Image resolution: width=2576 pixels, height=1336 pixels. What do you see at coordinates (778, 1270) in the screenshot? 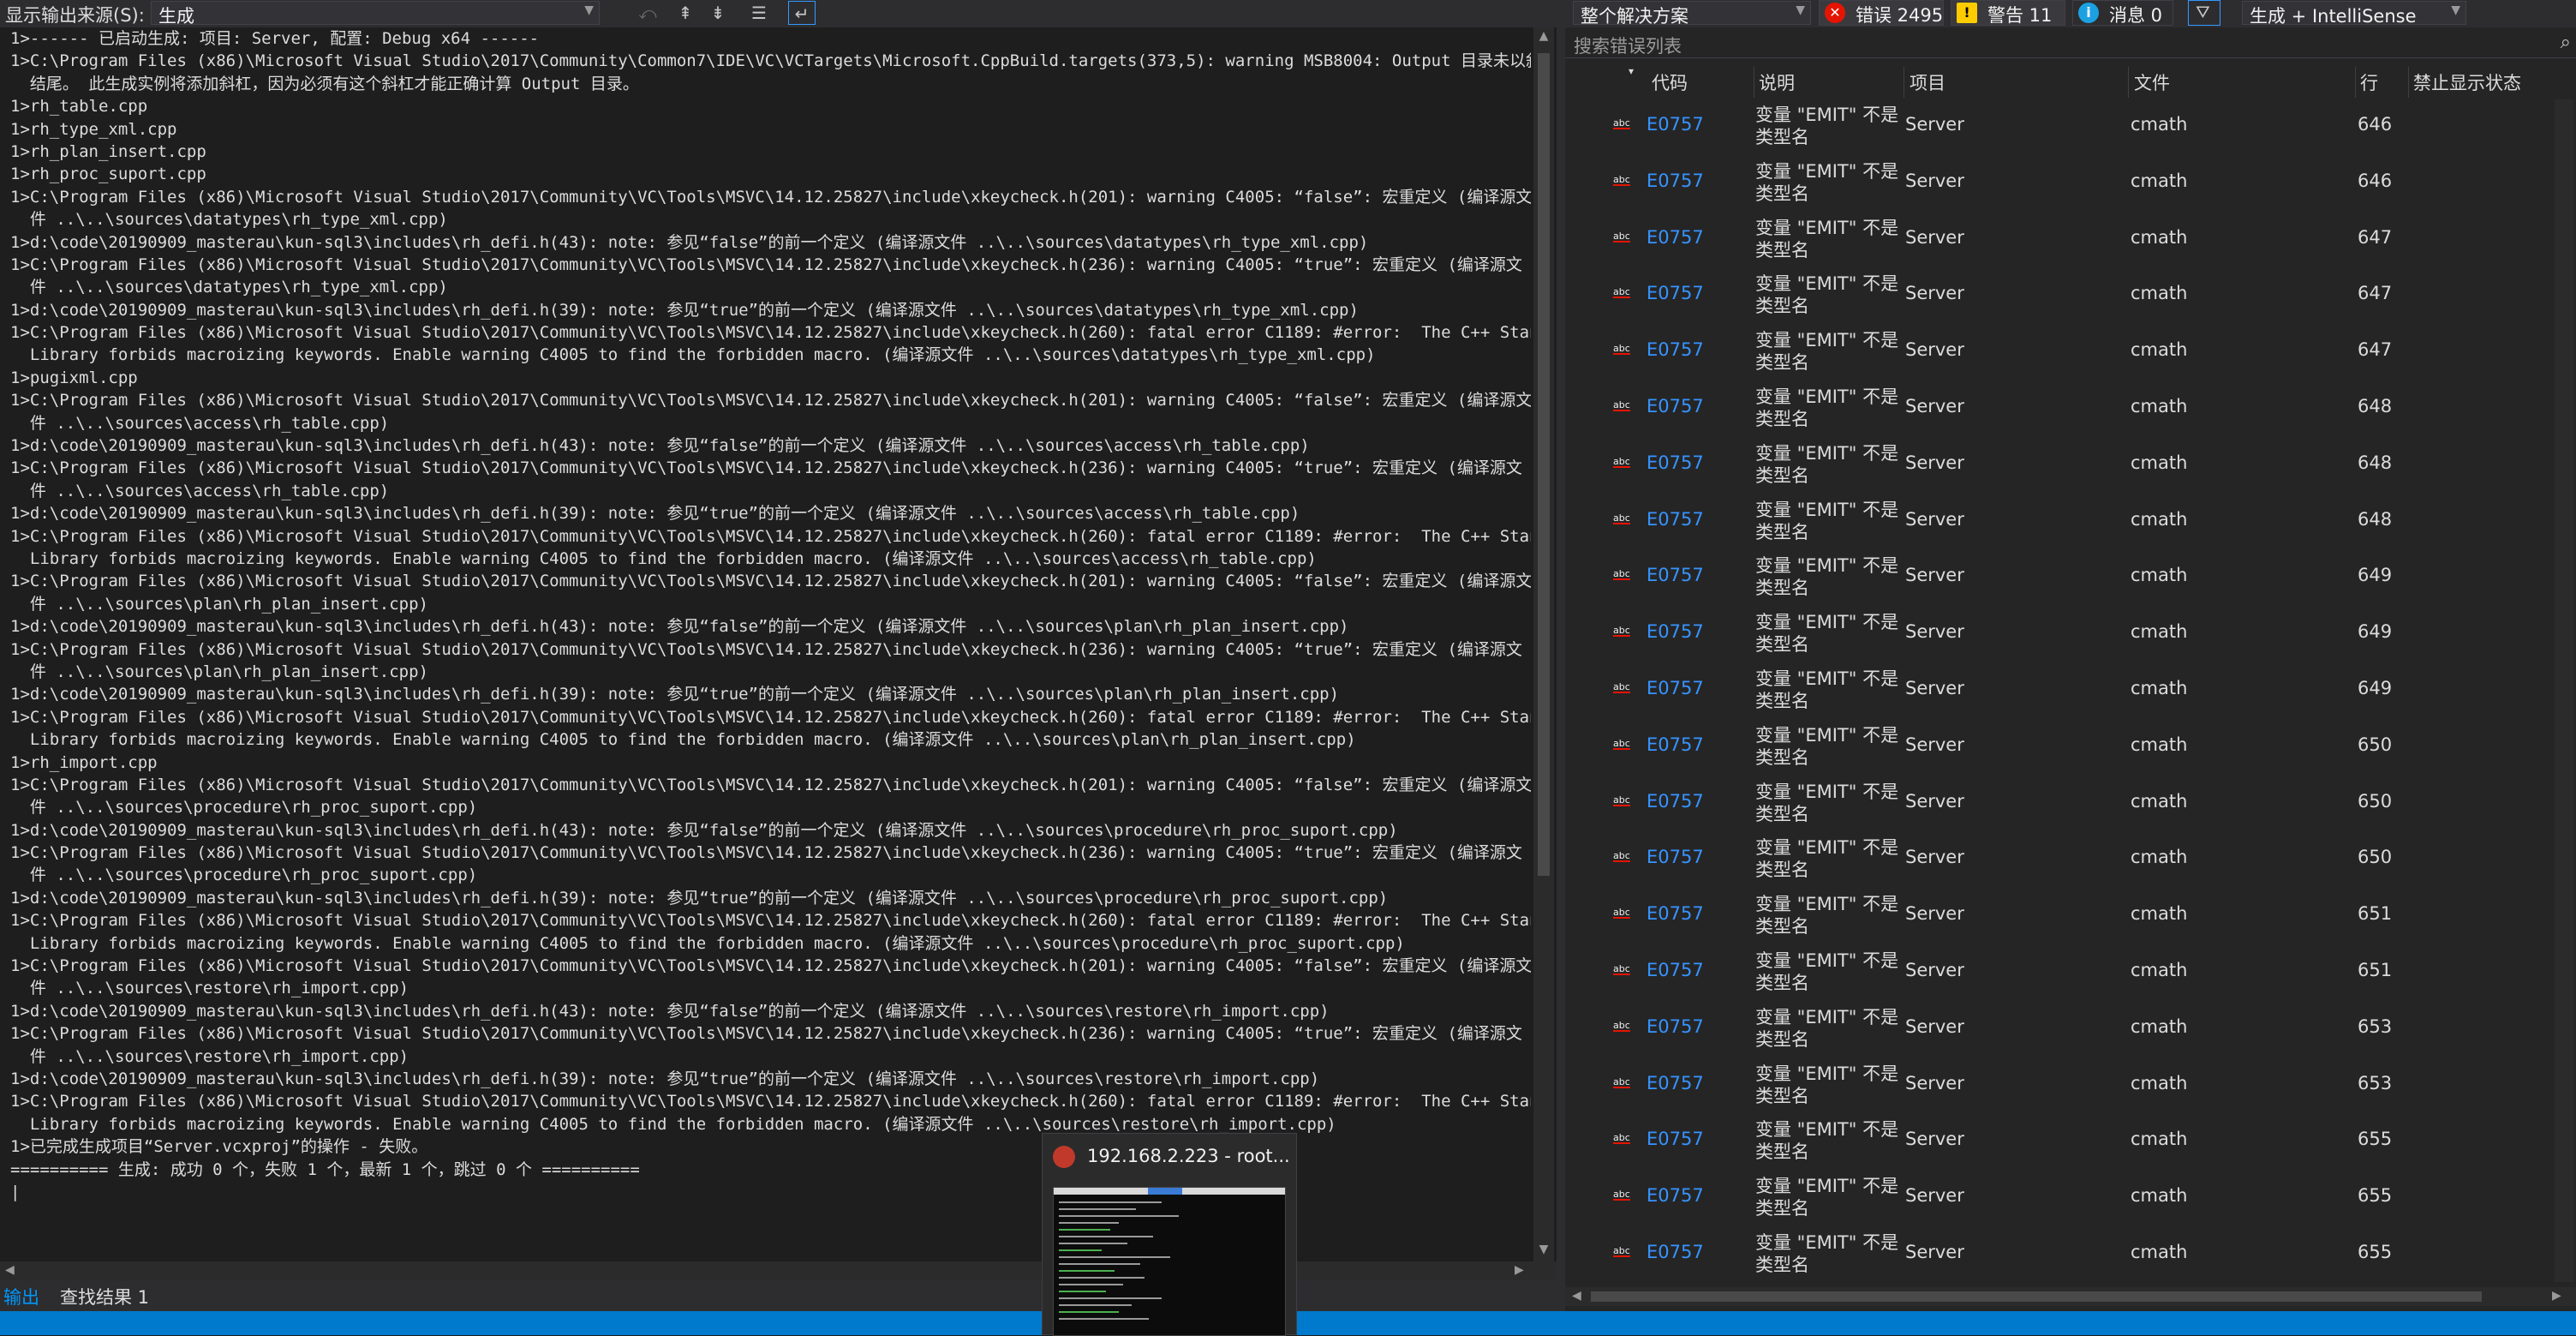
I see `output-horizontal-scrollbar: ◀ ▶` at bounding box center [778, 1270].